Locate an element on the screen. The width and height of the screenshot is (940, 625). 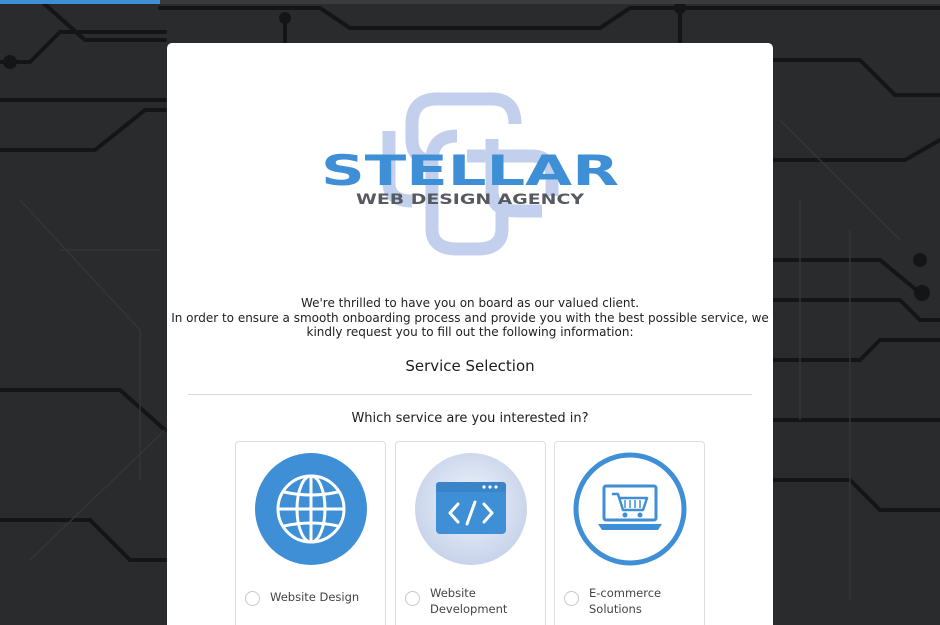
section-title: Service Selection is located at coordinates (470, 366).